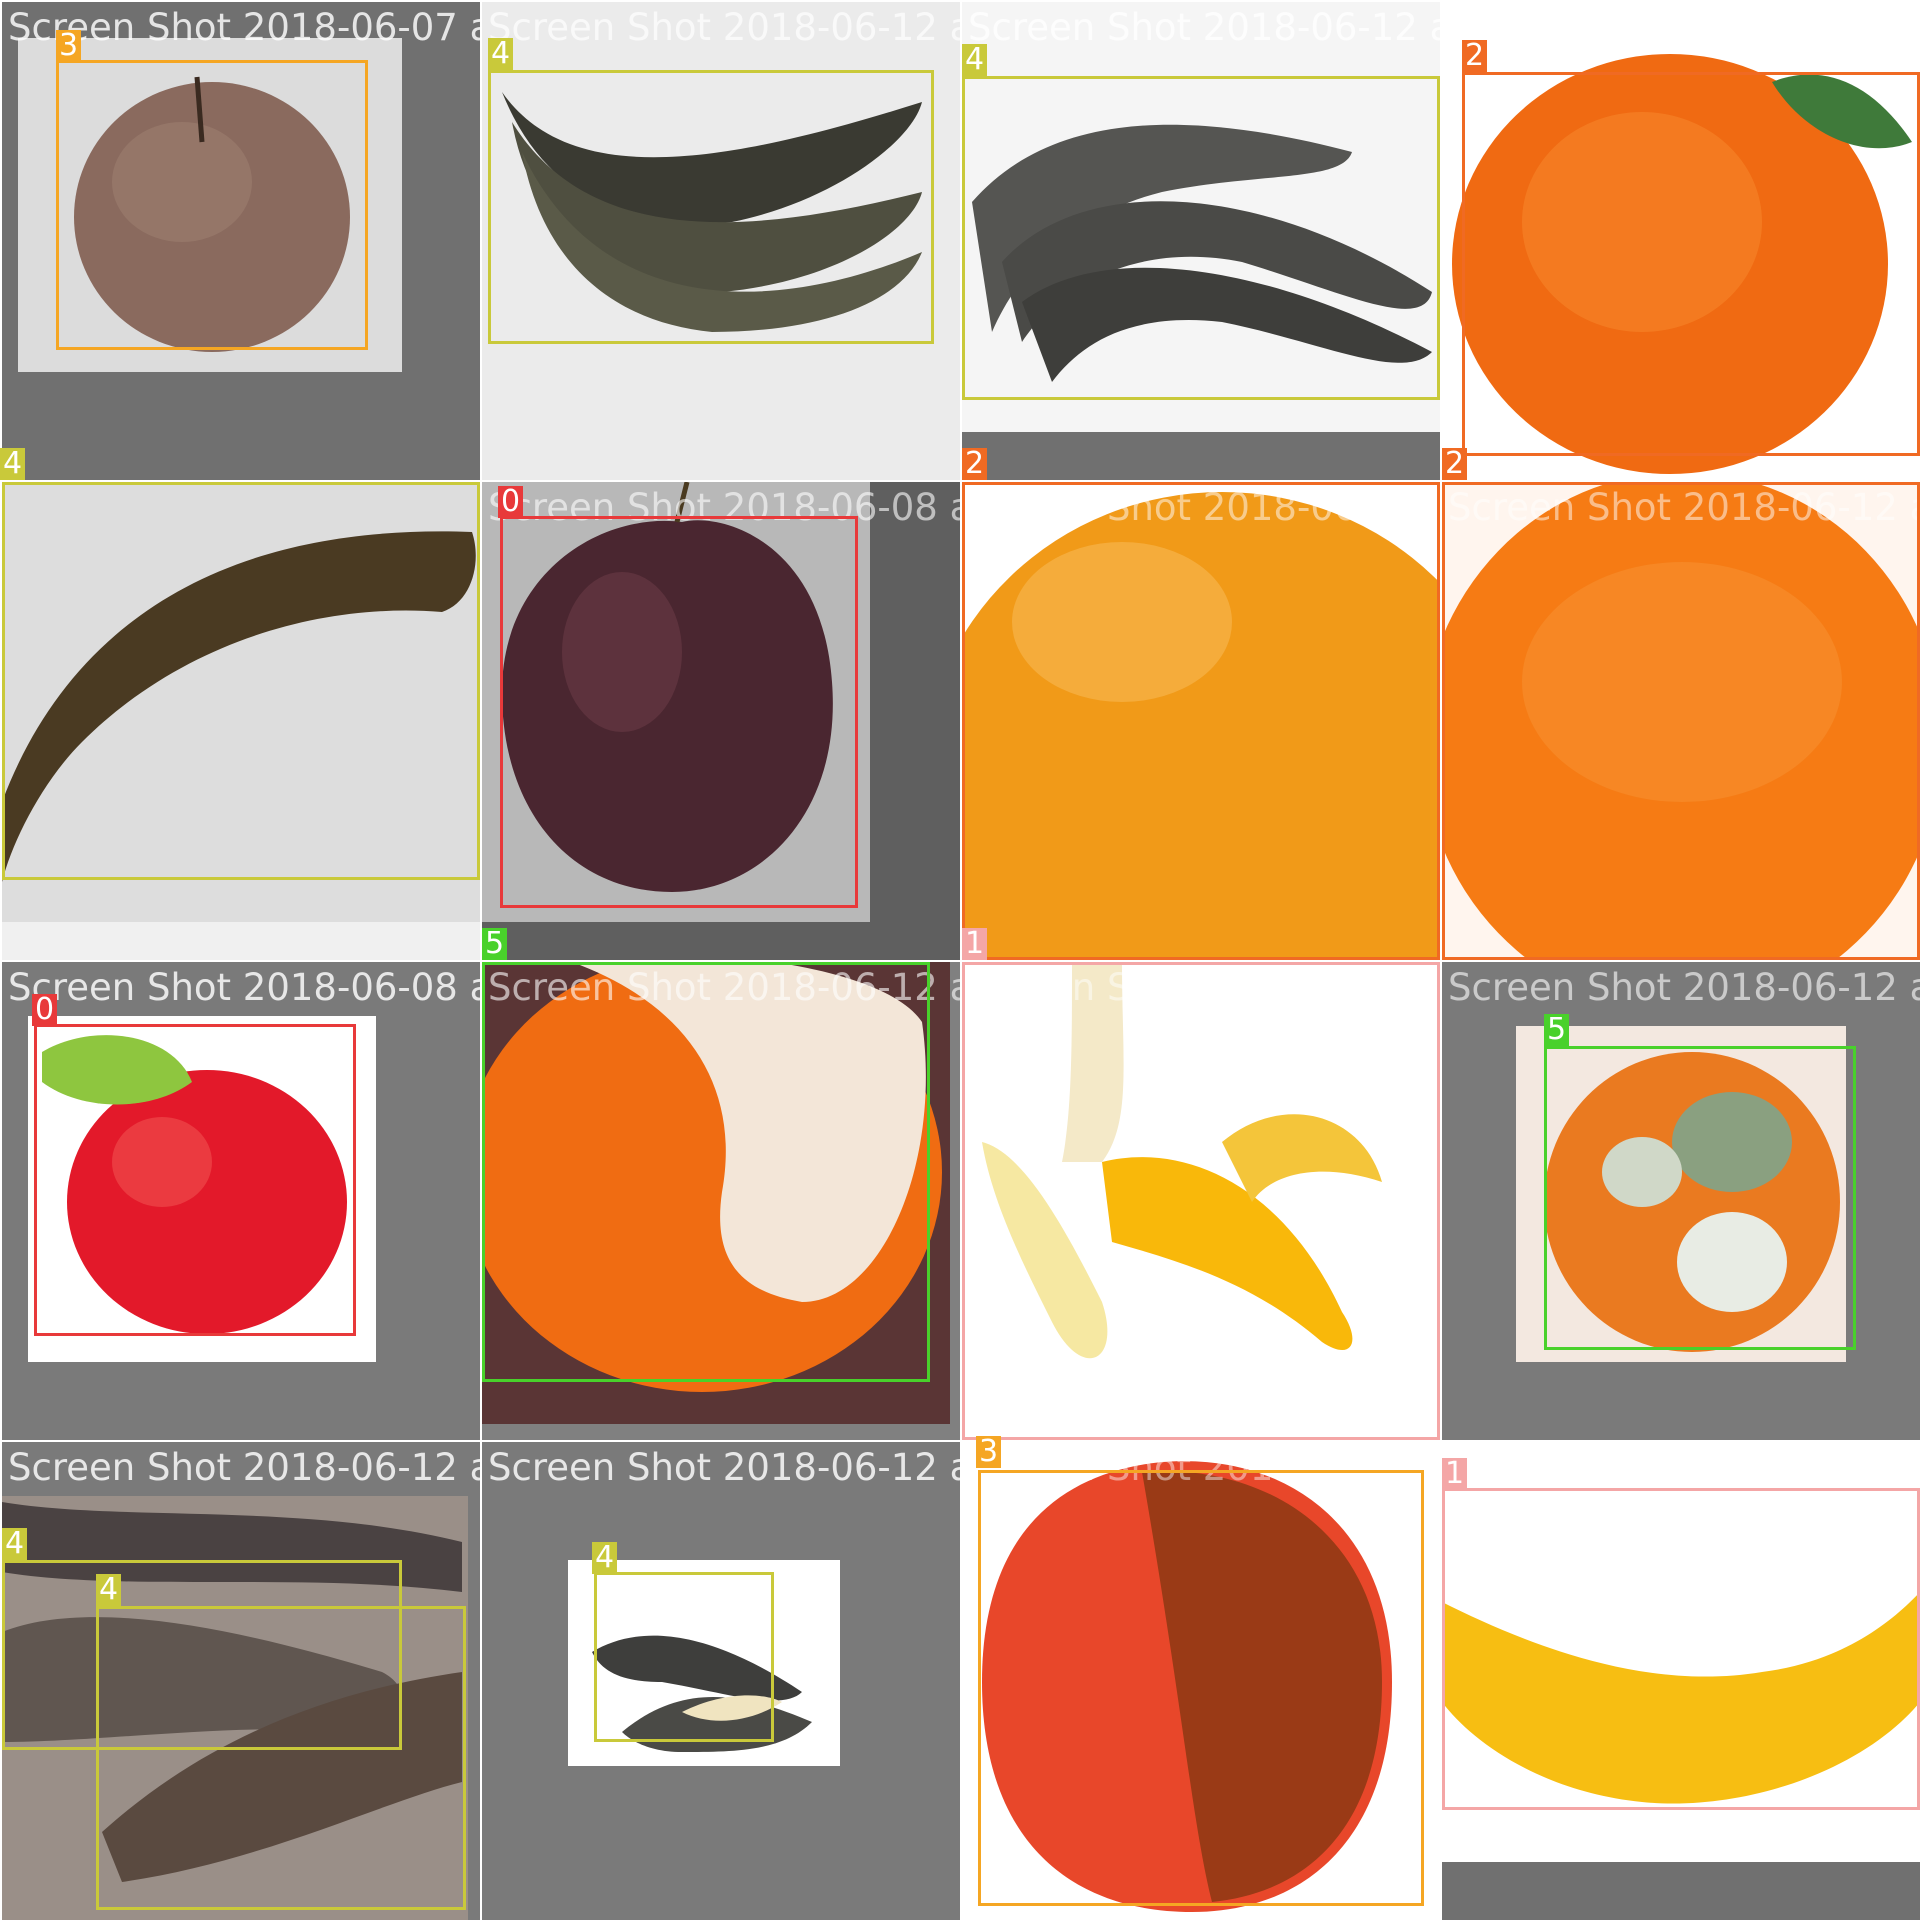 Image resolution: width=1920 pixels, height=1920 pixels. What do you see at coordinates (244, 987) in the screenshot?
I see `tile-caption: Screen Shot 2018-06-08 at 5` at bounding box center [244, 987].